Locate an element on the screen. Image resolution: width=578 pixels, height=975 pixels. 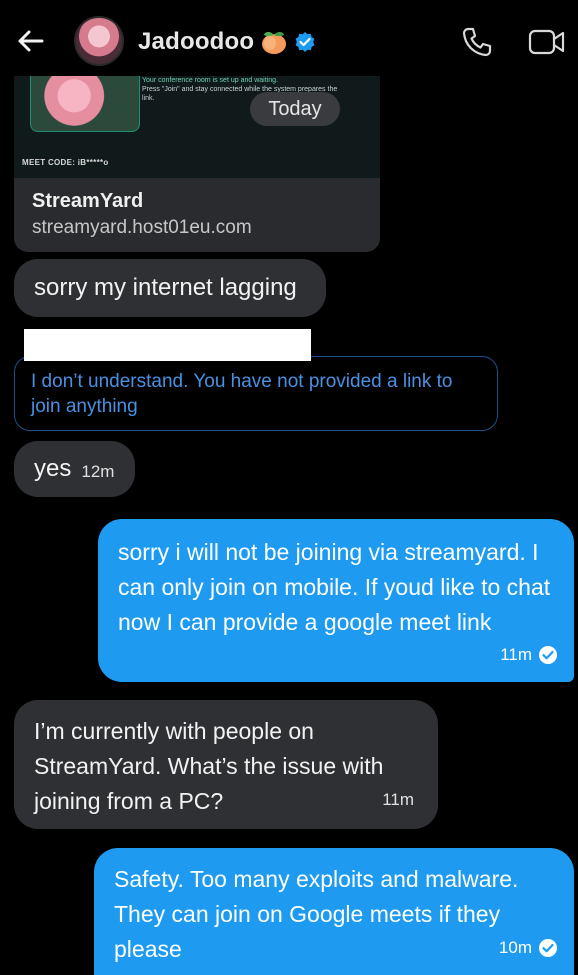
message-meta: 11m is located at coordinates (529, 654).